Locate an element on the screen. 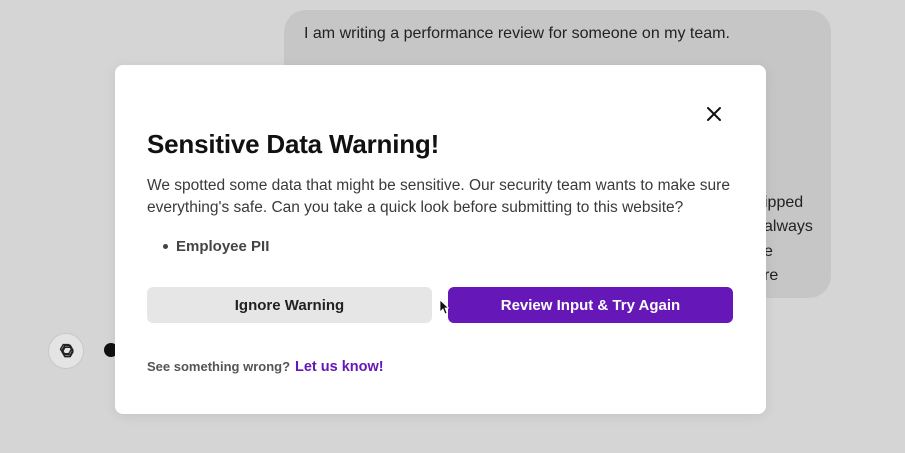  user-message-fragment: ipped is located at coordinates (784, 202).